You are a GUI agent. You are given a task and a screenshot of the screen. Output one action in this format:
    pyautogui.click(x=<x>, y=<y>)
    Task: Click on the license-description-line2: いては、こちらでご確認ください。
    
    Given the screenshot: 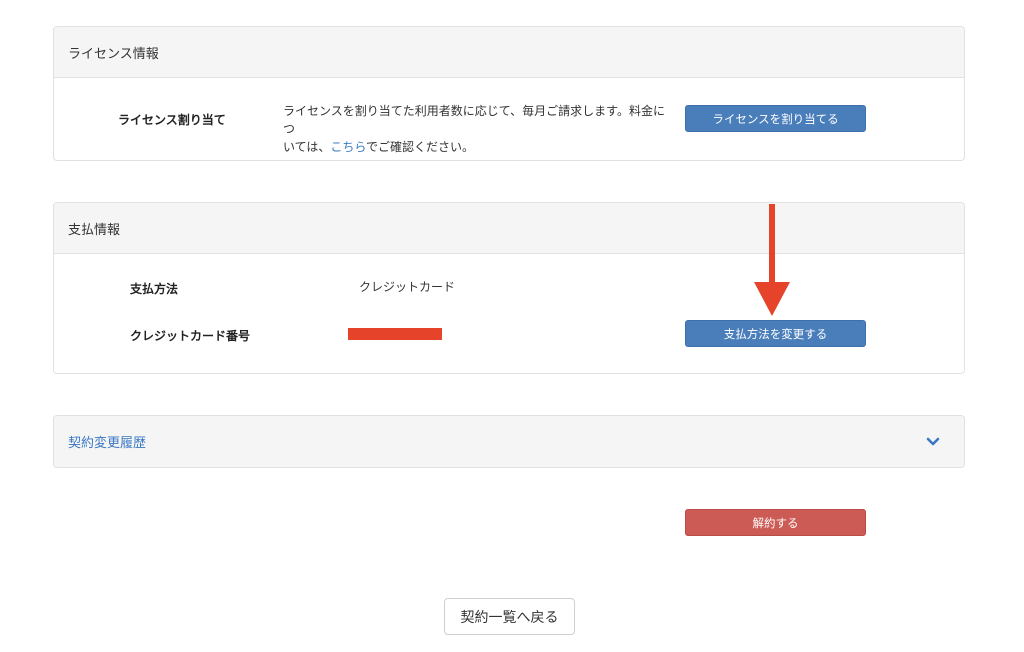 What is the action you would take?
    pyautogui.click(x=379, y=147)
    